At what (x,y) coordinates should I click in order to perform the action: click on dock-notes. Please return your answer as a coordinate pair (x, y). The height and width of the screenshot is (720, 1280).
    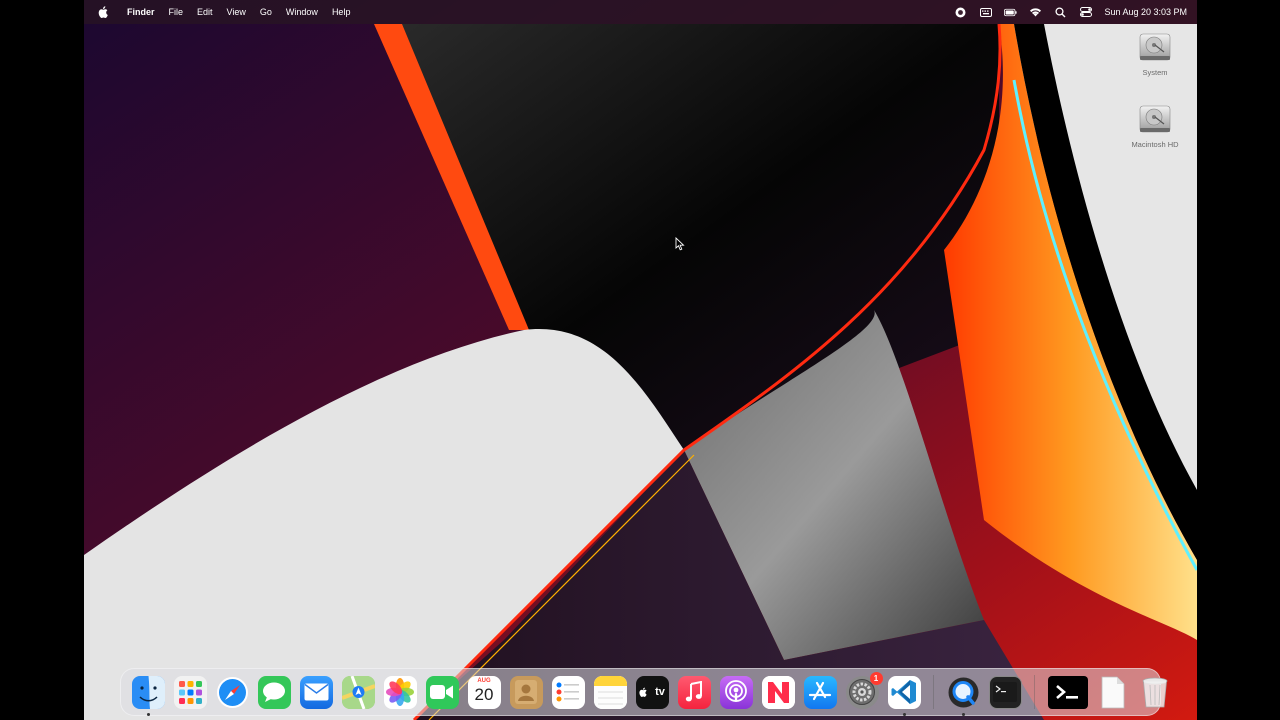
    Looking at the image, I should click on (610, 692).